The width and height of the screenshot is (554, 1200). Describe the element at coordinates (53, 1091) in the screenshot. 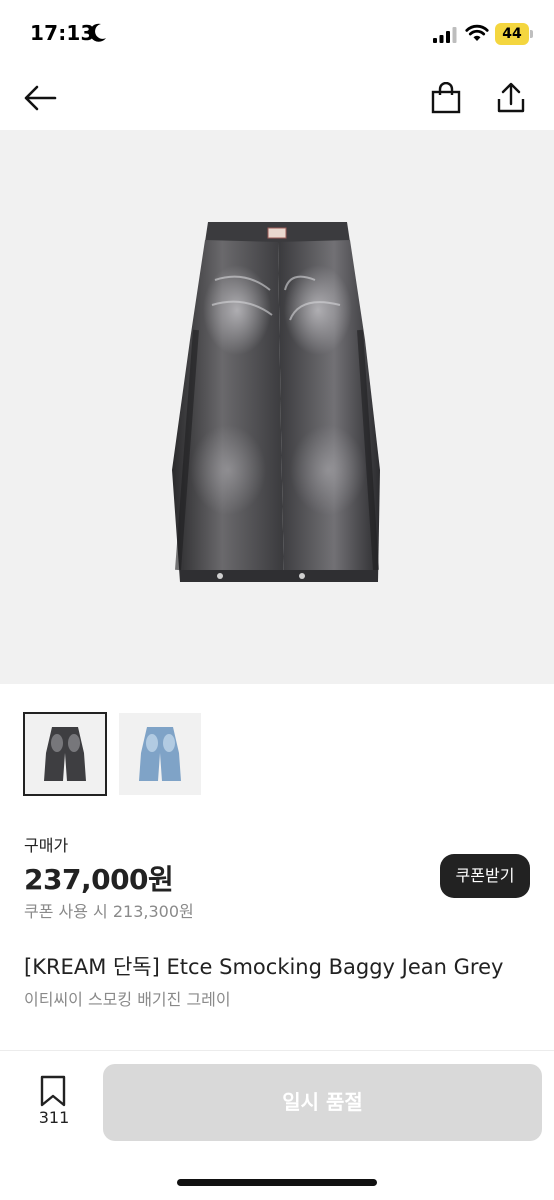

I see `bookmark-icon` at that location.